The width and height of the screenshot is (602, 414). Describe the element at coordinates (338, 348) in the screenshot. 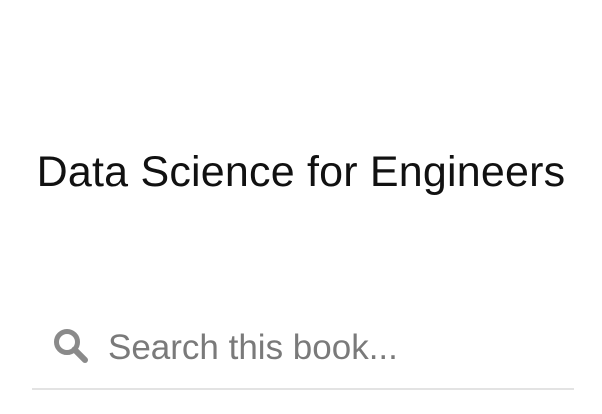

I see `search-input` at that location.